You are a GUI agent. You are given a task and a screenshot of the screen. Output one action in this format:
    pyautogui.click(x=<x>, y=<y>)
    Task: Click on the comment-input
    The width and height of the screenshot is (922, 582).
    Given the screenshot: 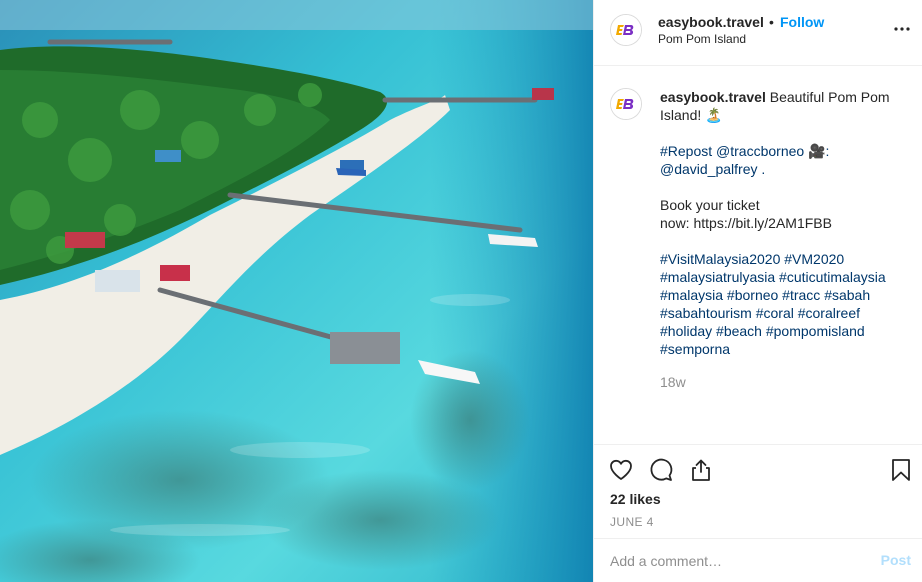 What is the action you would take?
    pyautogui.click(x=735, y=561)
    